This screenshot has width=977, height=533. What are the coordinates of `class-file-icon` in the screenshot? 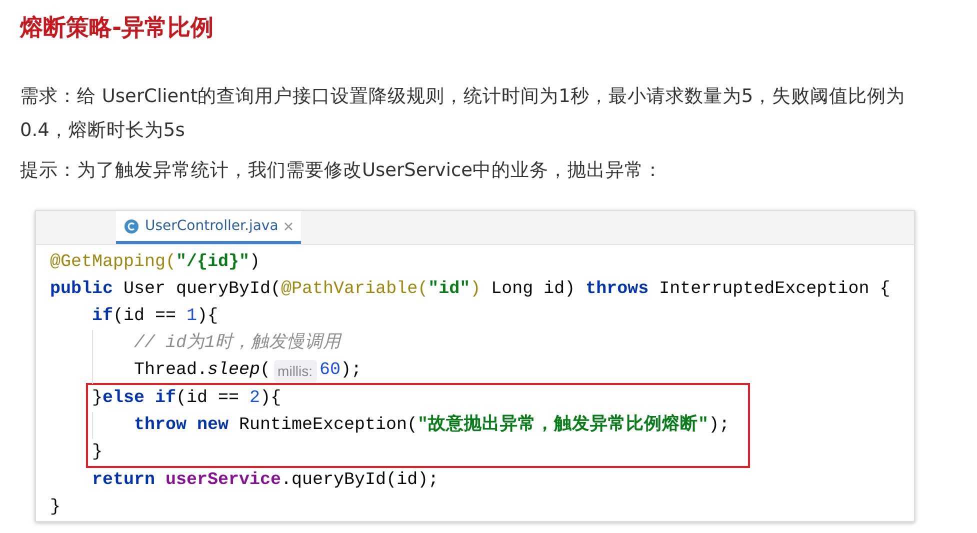 It's located at (131, 226).